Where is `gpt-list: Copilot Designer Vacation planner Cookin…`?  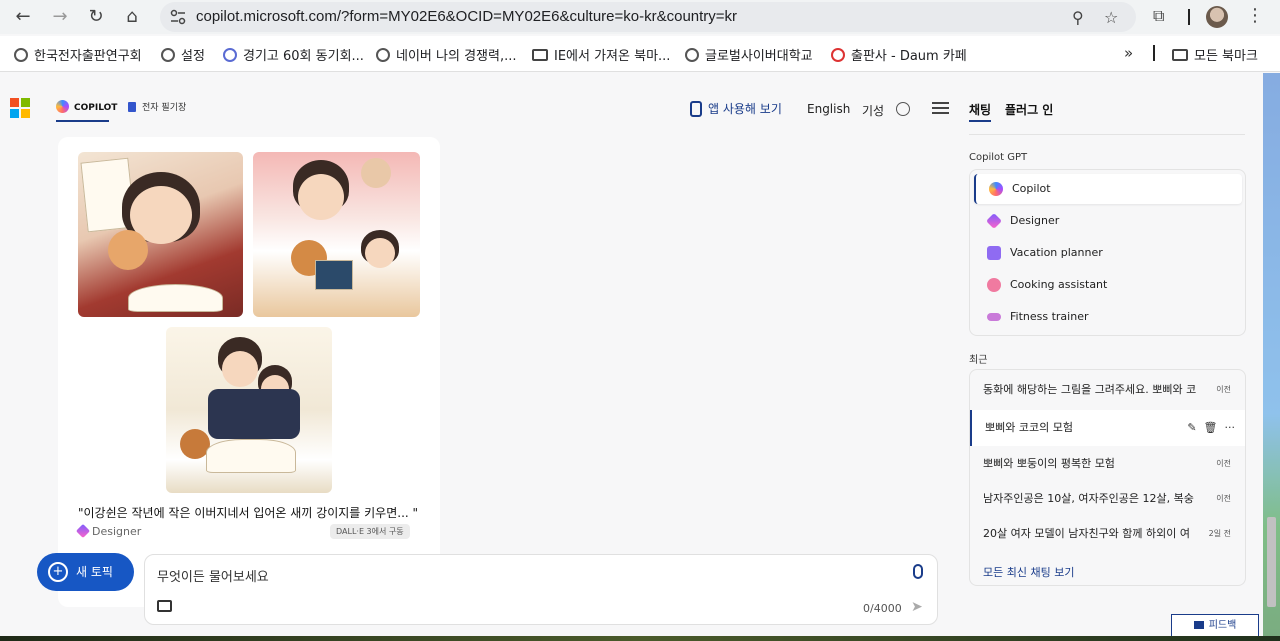 gpt-list: Copilot Designer Vacation planner Cookin… is located at coordinates (1107, 252).